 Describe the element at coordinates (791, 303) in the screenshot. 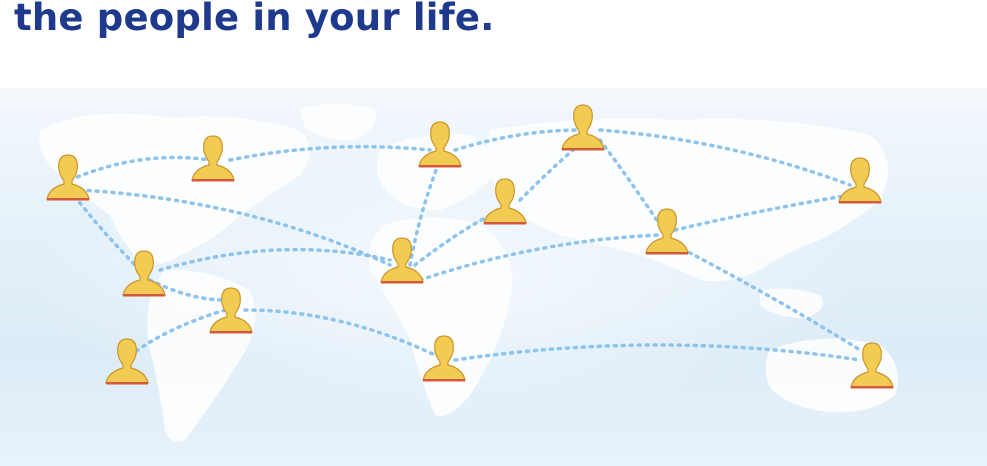

I see `continent-southeast-asia` at that location.